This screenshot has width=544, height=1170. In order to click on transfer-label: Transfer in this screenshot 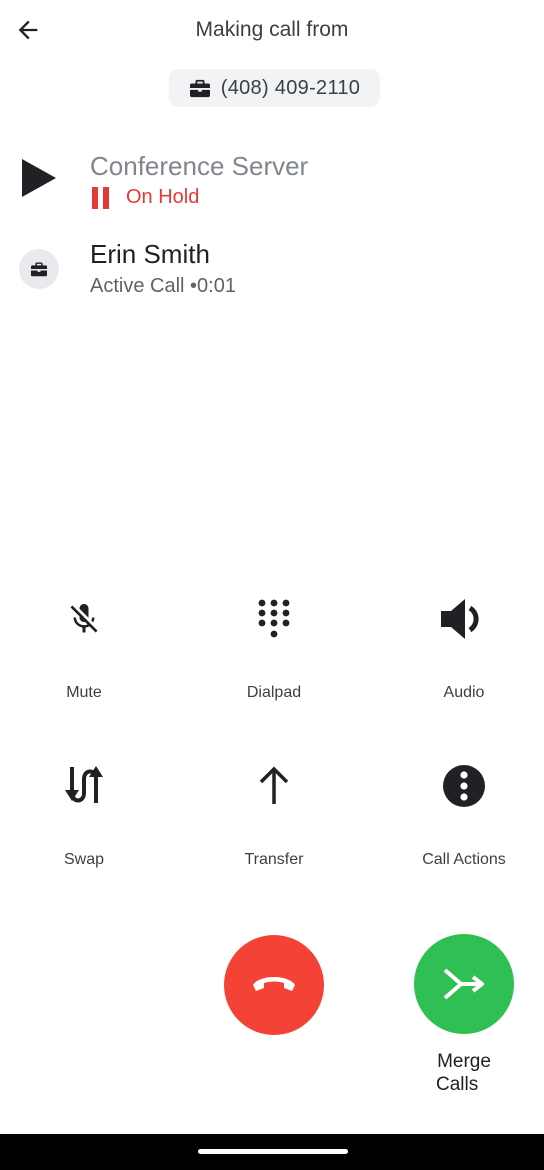, I will do `click(274, 859)`.